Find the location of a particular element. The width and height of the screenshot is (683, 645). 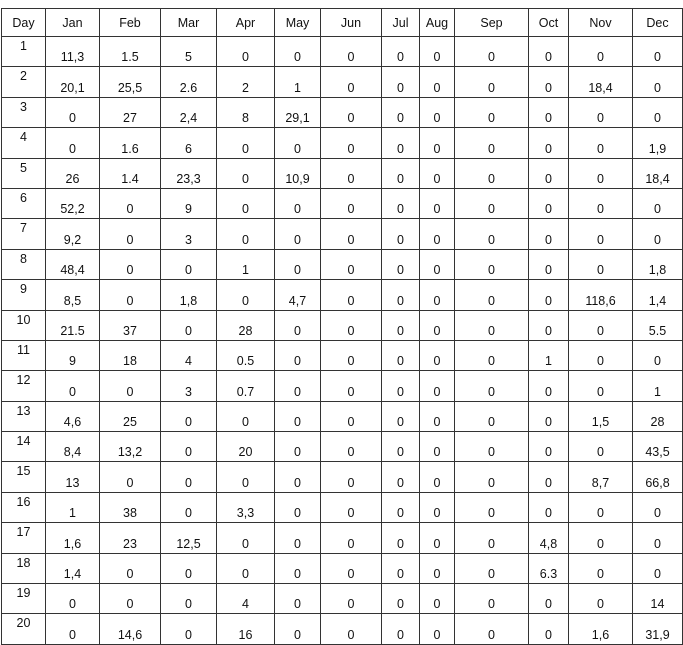

value-cell-nov: 1,6 is located at coordinates (600, 629).